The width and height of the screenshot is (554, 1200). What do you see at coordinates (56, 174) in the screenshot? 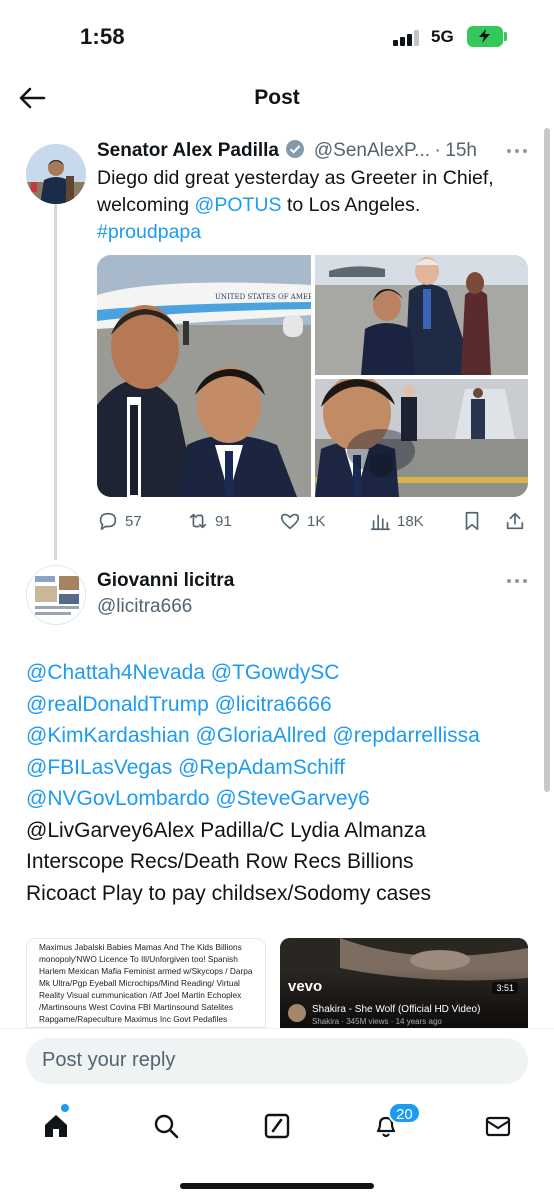
I see `author-avatar` at bounding box center [56, 174].